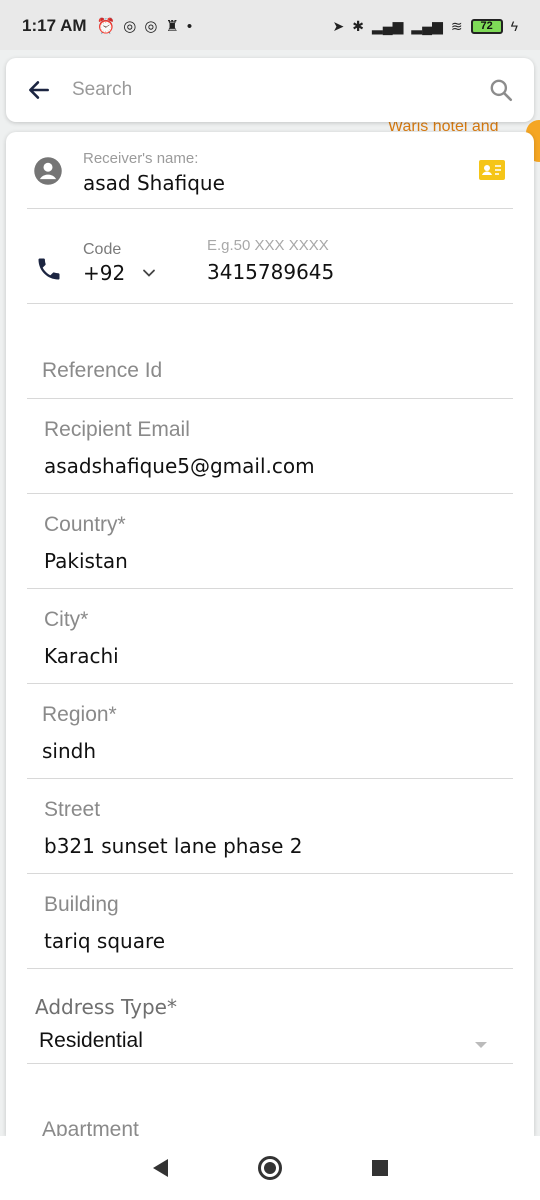 The image size is (540, 1200). What do you see at coordinates (48, 171) in the screenshot?
I see `person-icon` at bounding box center [48, 171].